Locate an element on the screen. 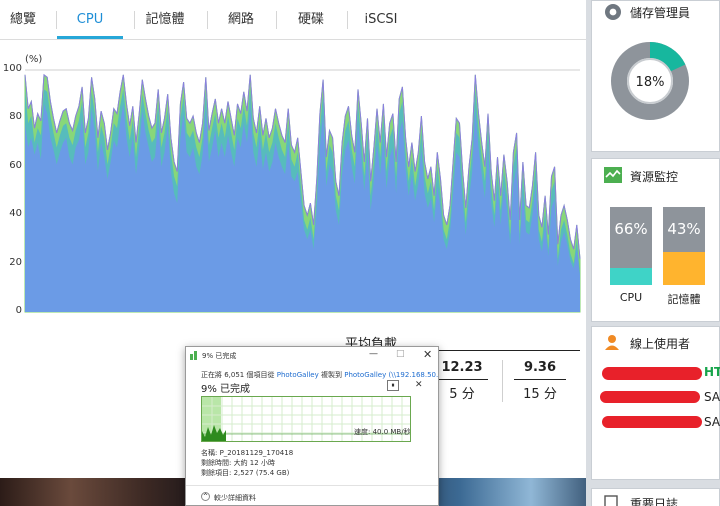 The image size is (720, 506). chevron-up-icon: ^ is located at coordinates (205, 496).